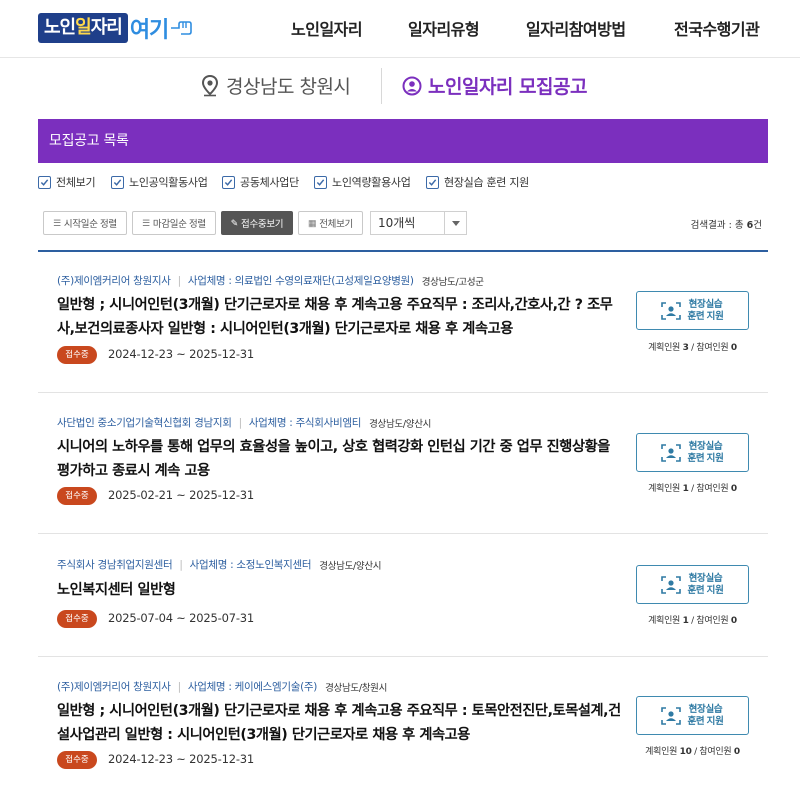 The height and width of the screenshot is (798, 800). Describe the element at coordinates (174, 223) in the screenshot. I see `sort-end-button: ☰ 마감일순 정렬` at that location.